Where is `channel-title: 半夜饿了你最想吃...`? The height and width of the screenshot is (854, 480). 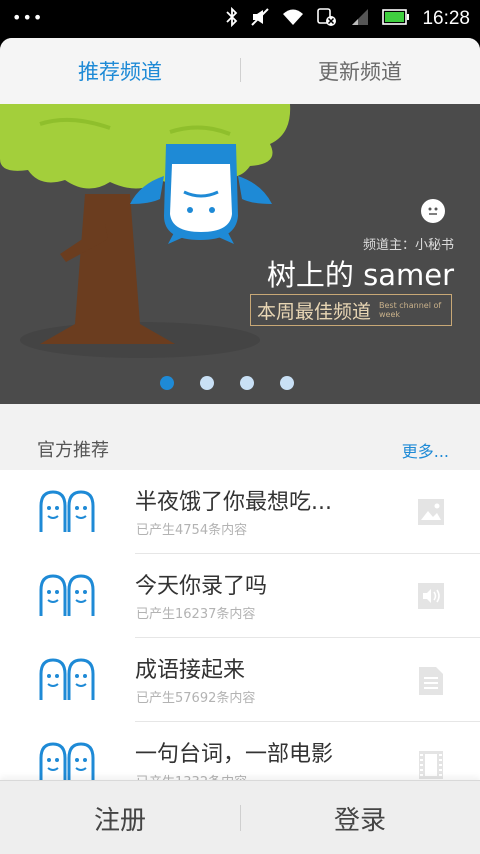
channel-title: 半夜饿了你最想吃... is located at coordinates (233, 502).